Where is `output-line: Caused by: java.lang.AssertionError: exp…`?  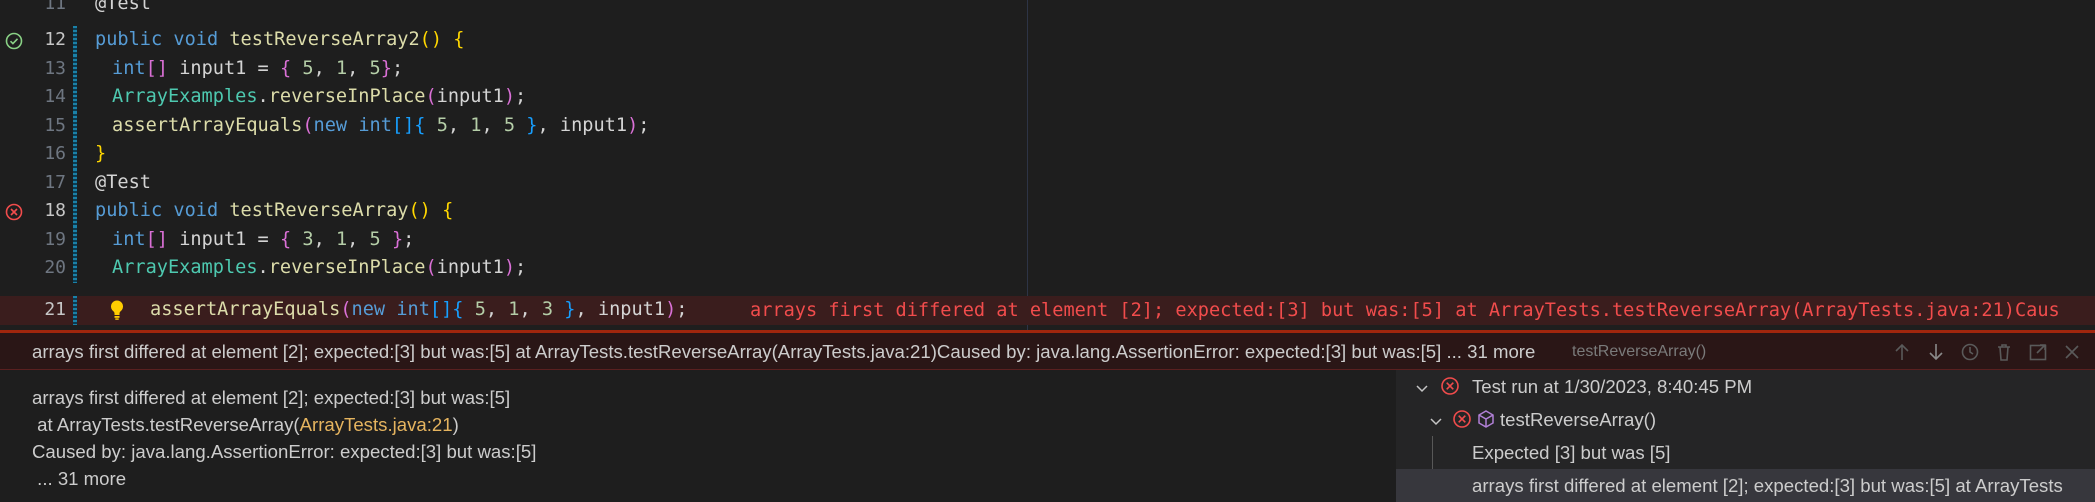 output-line: Caused by: java.lang.AssertionError: exp… is located at coordinates (284, 451).